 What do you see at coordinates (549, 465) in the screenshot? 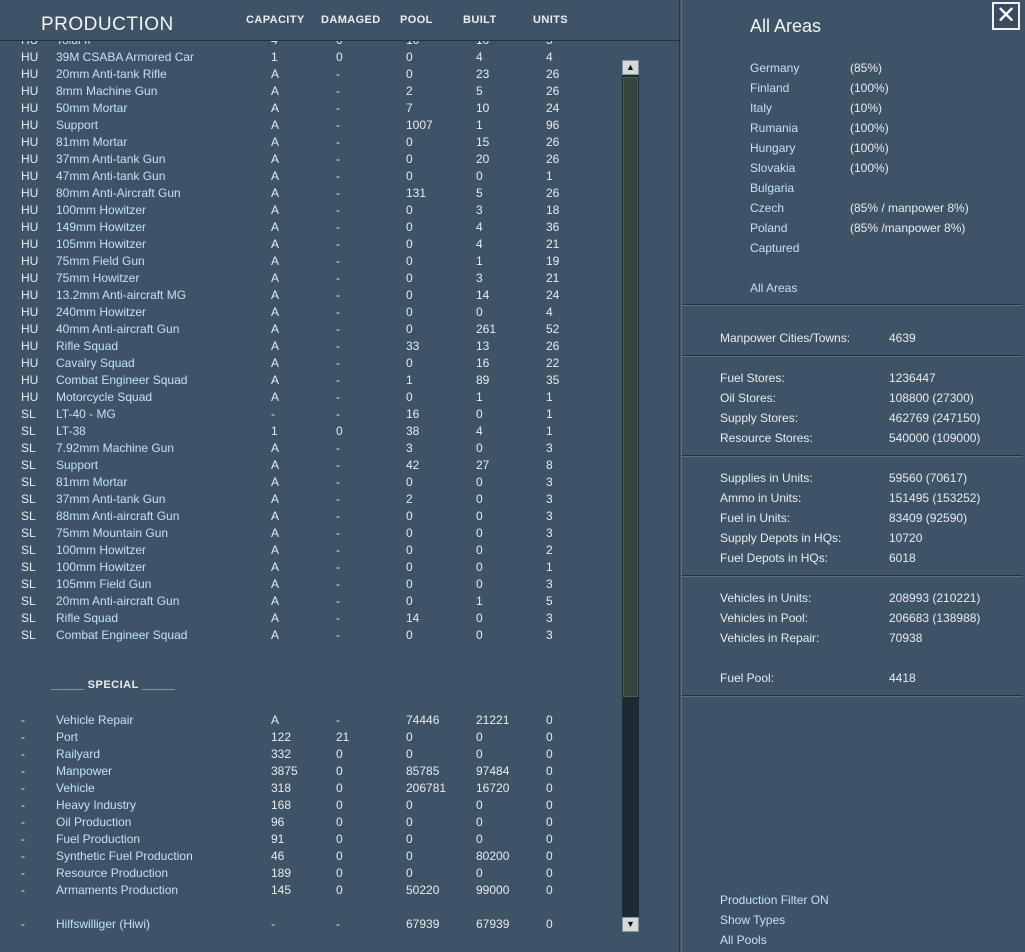
I see `units-cell: 8` at bounding box center [549, 465].